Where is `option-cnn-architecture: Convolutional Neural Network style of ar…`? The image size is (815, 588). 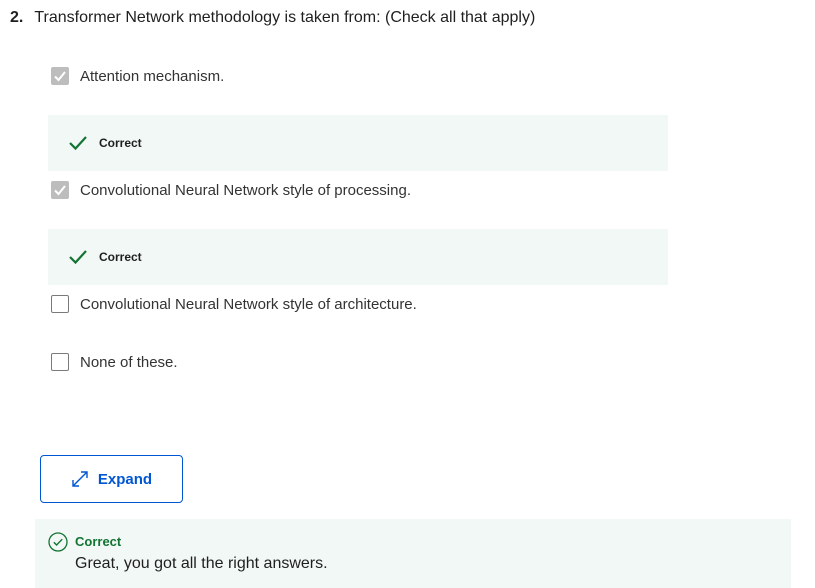
option-cnn-architecture: Convolutional Neural Network style of ar… is located at coordinates (234, 304).